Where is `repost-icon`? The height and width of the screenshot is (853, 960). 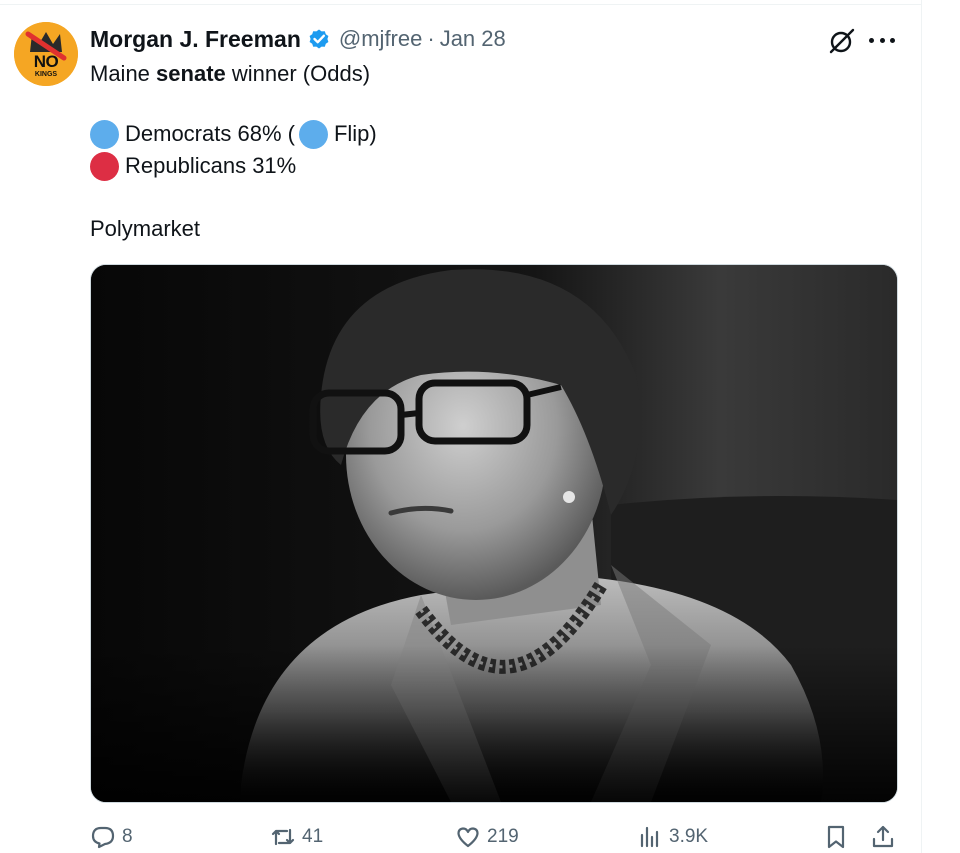
repost-icon is located at coordinates (283, 837).